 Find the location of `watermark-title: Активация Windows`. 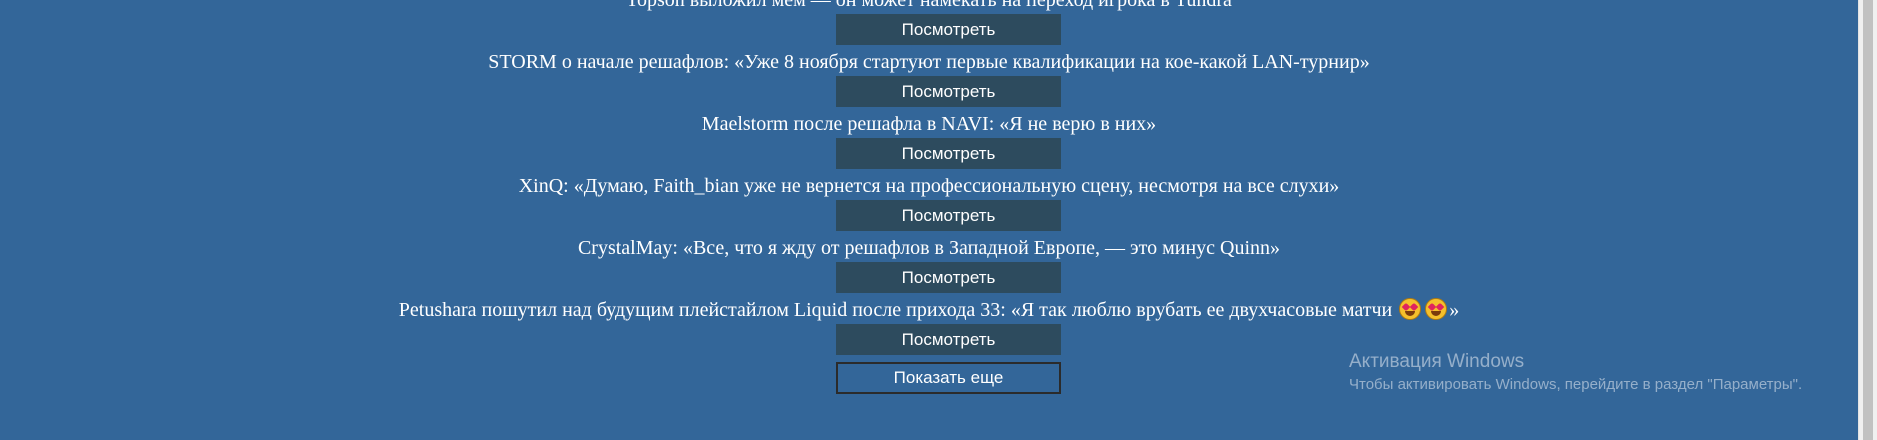

watermark-title: Активация Windows is located at coordinates (1437, 361).